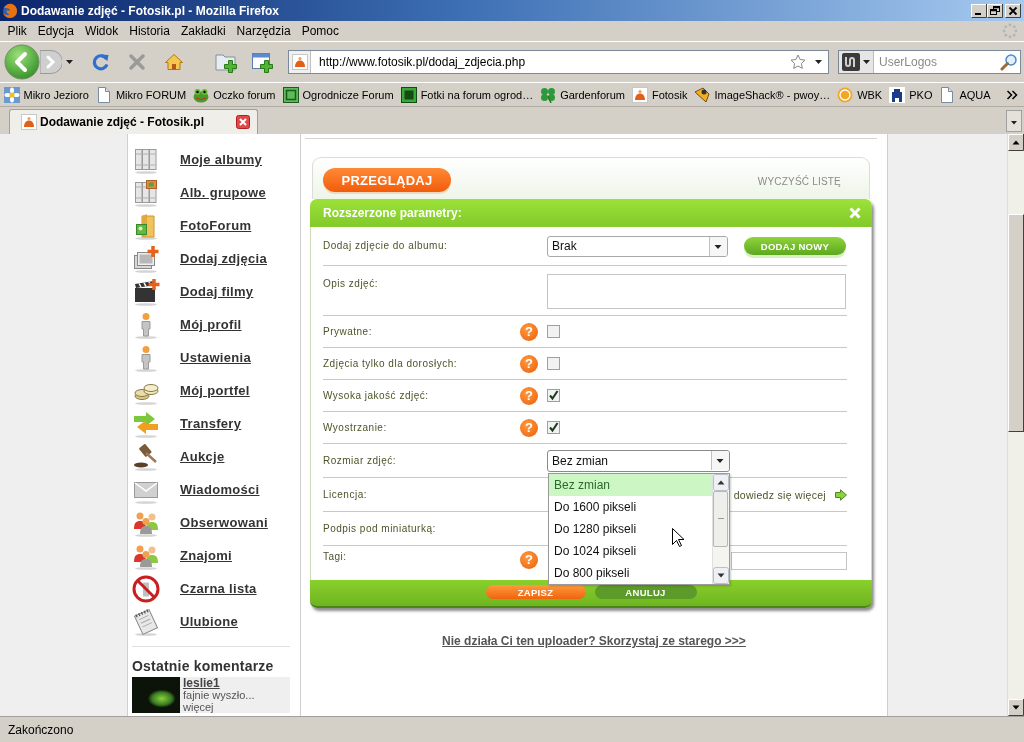 The image size is (1024, 742). I want to click on search-engine-icon, so click(851, 62).